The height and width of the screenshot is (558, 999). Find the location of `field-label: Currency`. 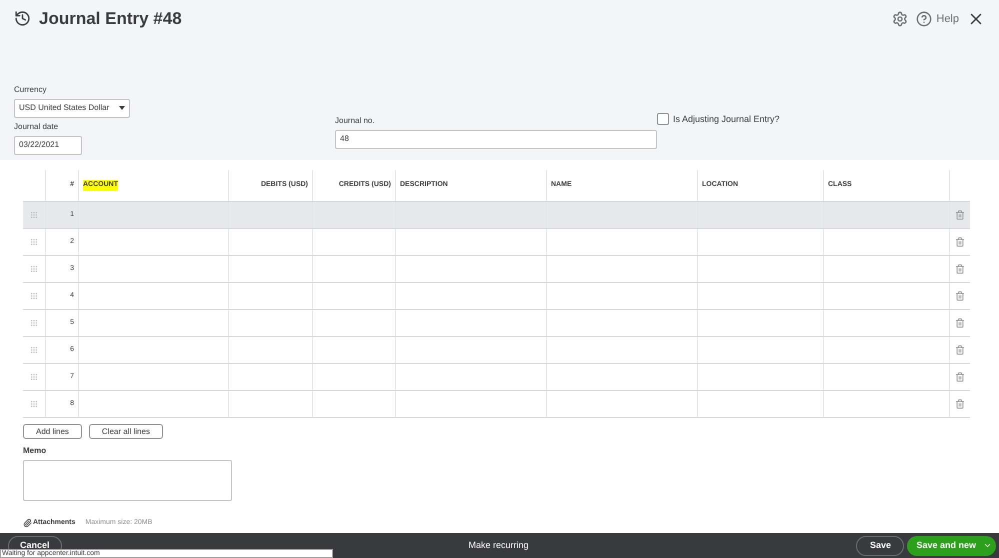

field-label: Currency is located at coordinates (31, 90).